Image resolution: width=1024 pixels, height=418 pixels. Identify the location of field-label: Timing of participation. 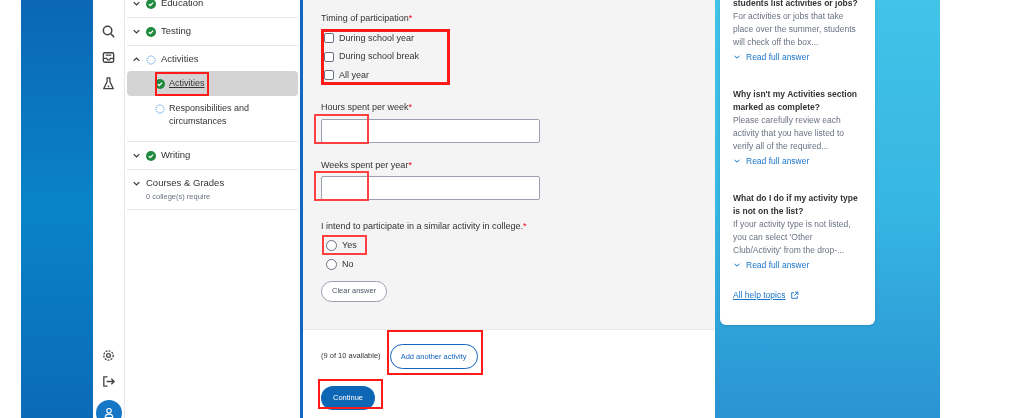
(365, 18).